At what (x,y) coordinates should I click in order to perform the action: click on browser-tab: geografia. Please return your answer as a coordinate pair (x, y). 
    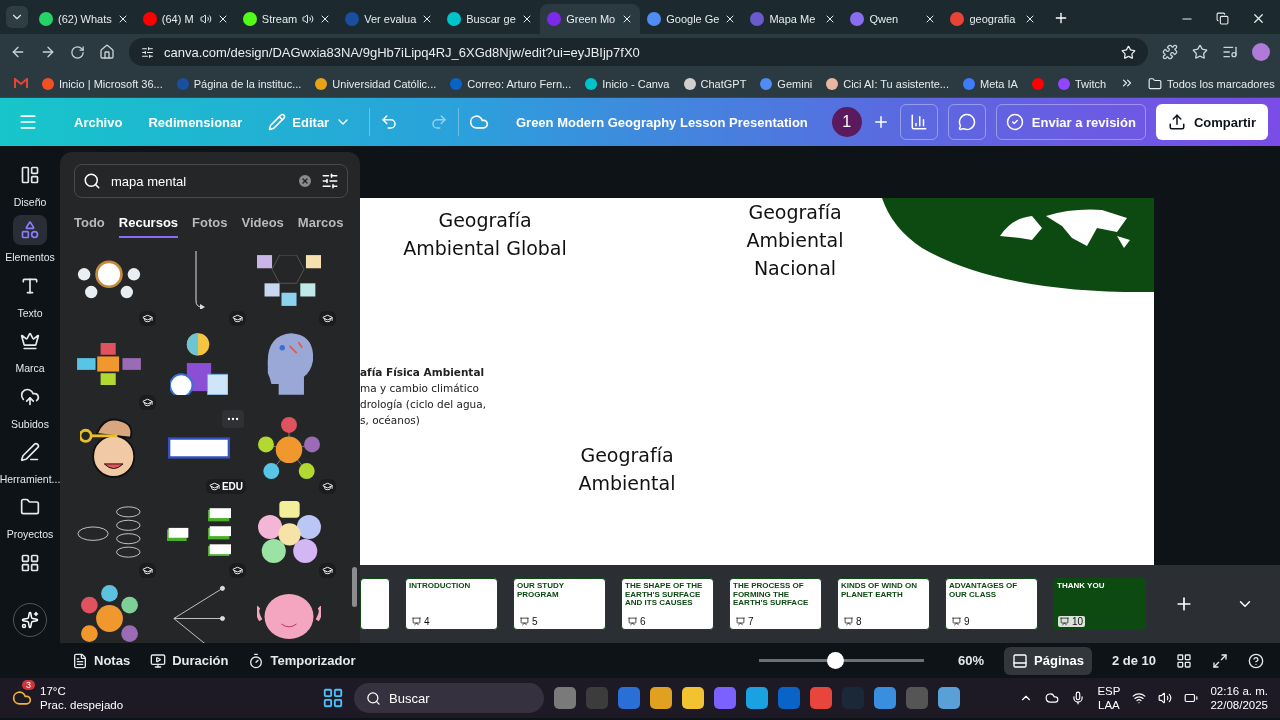
    Looking at the image, I should click on (993, 19).